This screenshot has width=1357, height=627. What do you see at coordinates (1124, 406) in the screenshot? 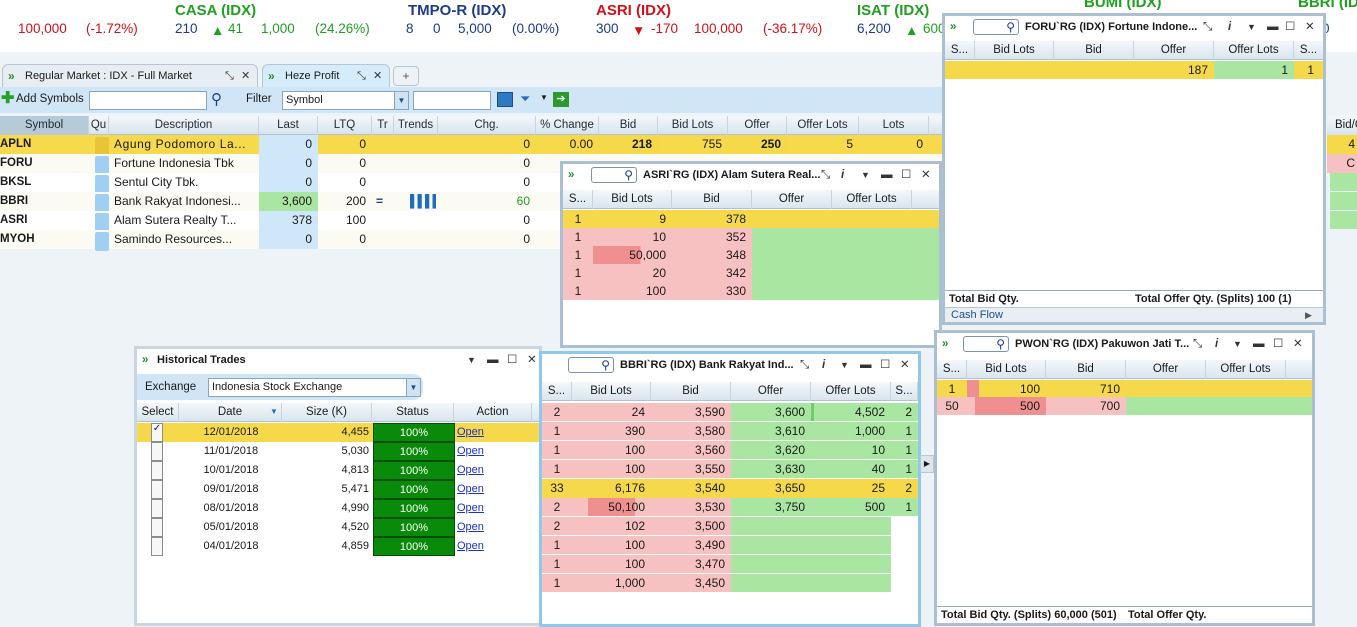
I see `depth-row: 50 500 700` at bounding box center [1124, 406].